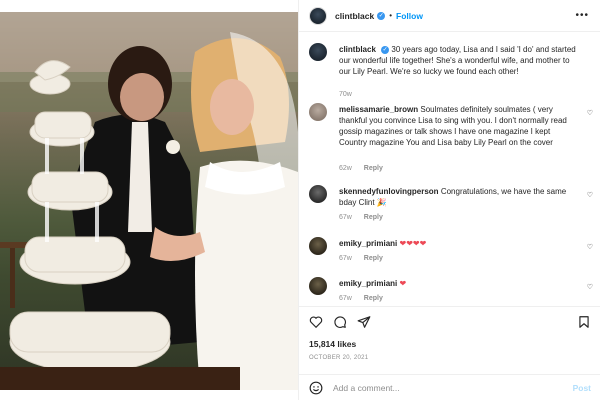  I want to click on caption-meta: 70w, so click(350, 94).